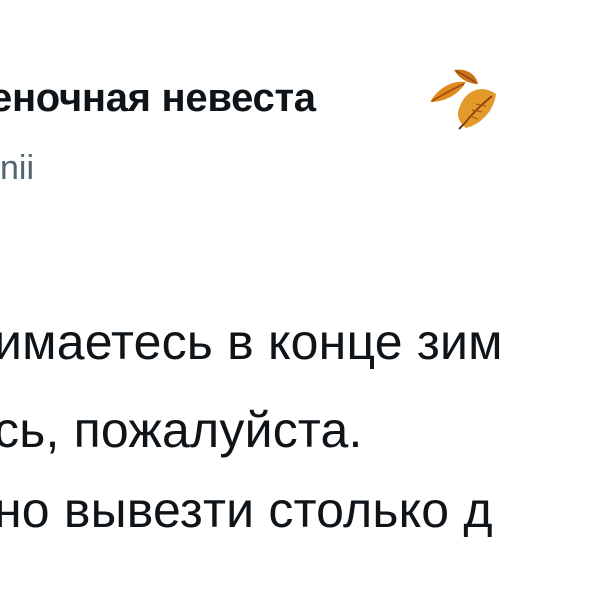 The image size is (600, 600). Describe the element at coordinates (246, 510) in the screenshot. I see `tweet-text-line: но вывезти столько д` at that location.